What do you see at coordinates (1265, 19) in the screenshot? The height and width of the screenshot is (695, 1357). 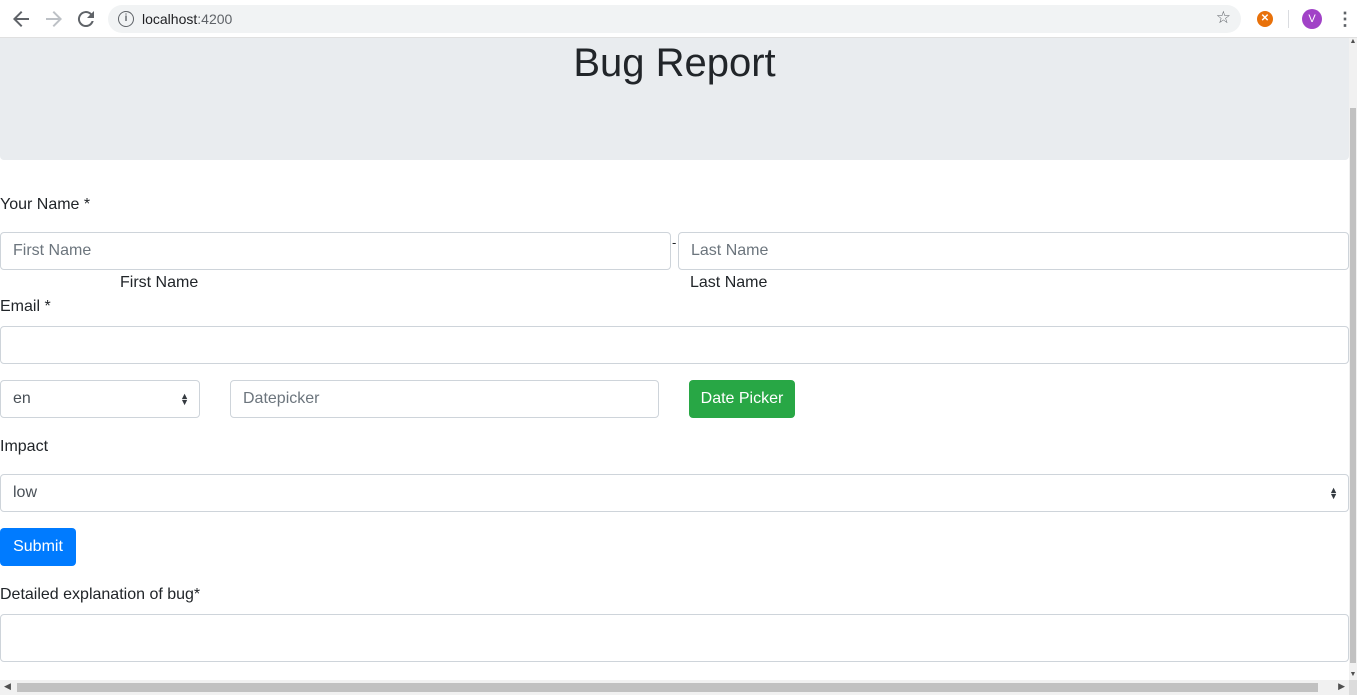 I see `extension-icon: ✕` at bounding box center [1265, 19].